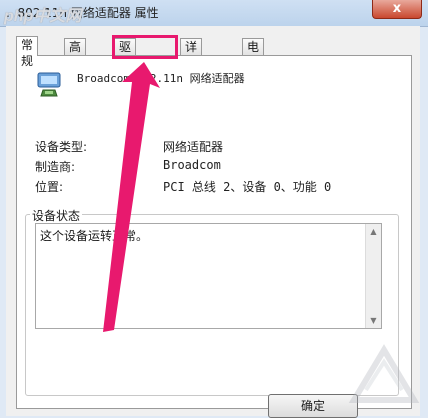 The image size is (428, 418). What do you see at coordinates (27, 52) in the screenshot?
I see `tab-general: 常规` at bounding box center [27, 52].